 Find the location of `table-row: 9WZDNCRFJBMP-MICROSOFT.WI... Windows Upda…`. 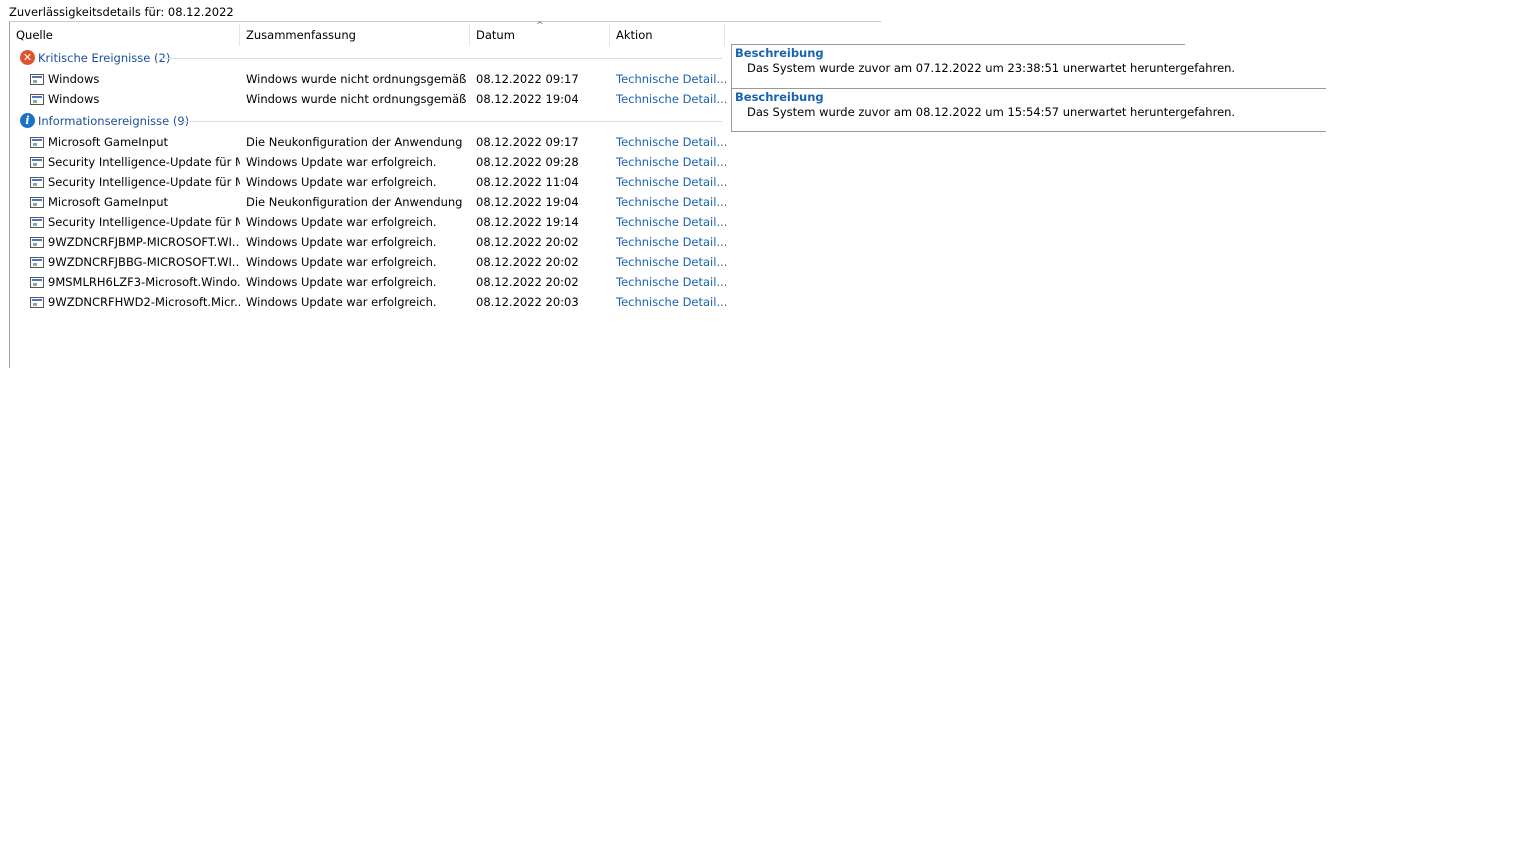

table-row: 9WZDNCRFJBMP-MICROSOFT.WI... Windows Upda… is located at coordinates (368, 242).